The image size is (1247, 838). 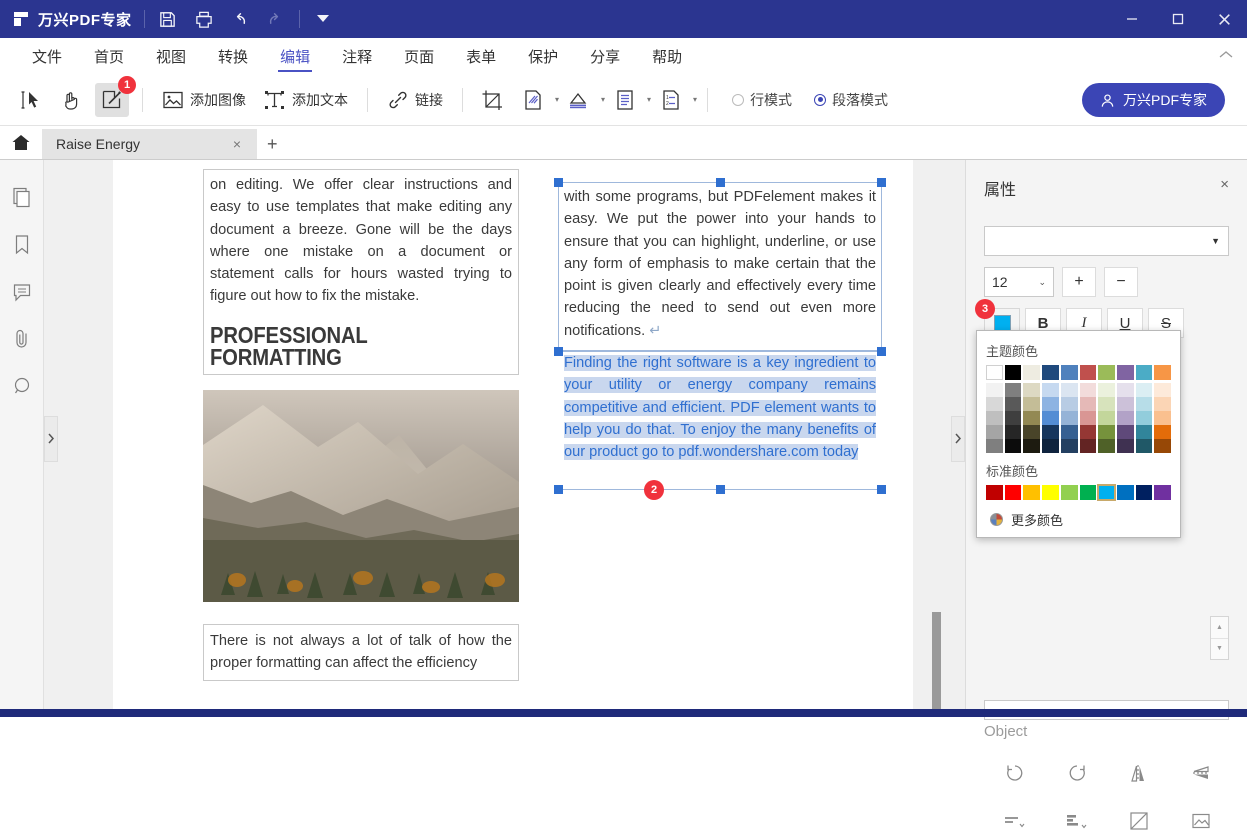 I want to click on menu-item-share: 分享, so click(x=605, y=56).